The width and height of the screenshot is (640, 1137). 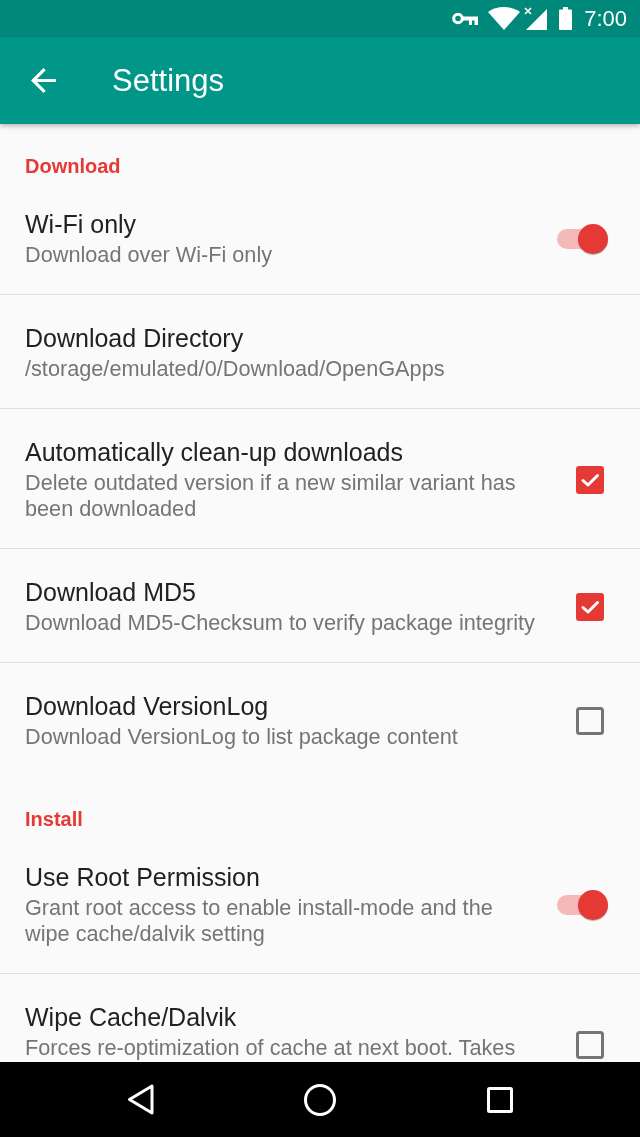 What do you see at coordinates (241, 737) in the screenshot?
I see `setting-summary: Download VersionLog to list package content` at bounding box center [241, 737].